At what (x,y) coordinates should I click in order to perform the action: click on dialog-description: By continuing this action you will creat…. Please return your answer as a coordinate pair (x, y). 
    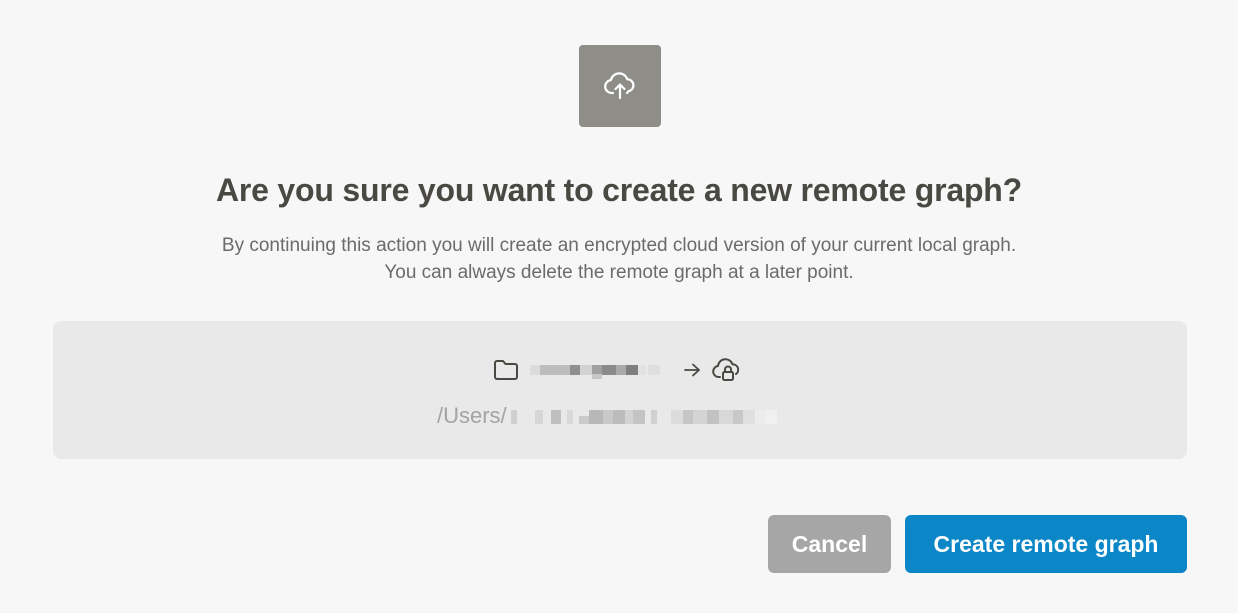
    Looking at the image, I should click on (619, 259).